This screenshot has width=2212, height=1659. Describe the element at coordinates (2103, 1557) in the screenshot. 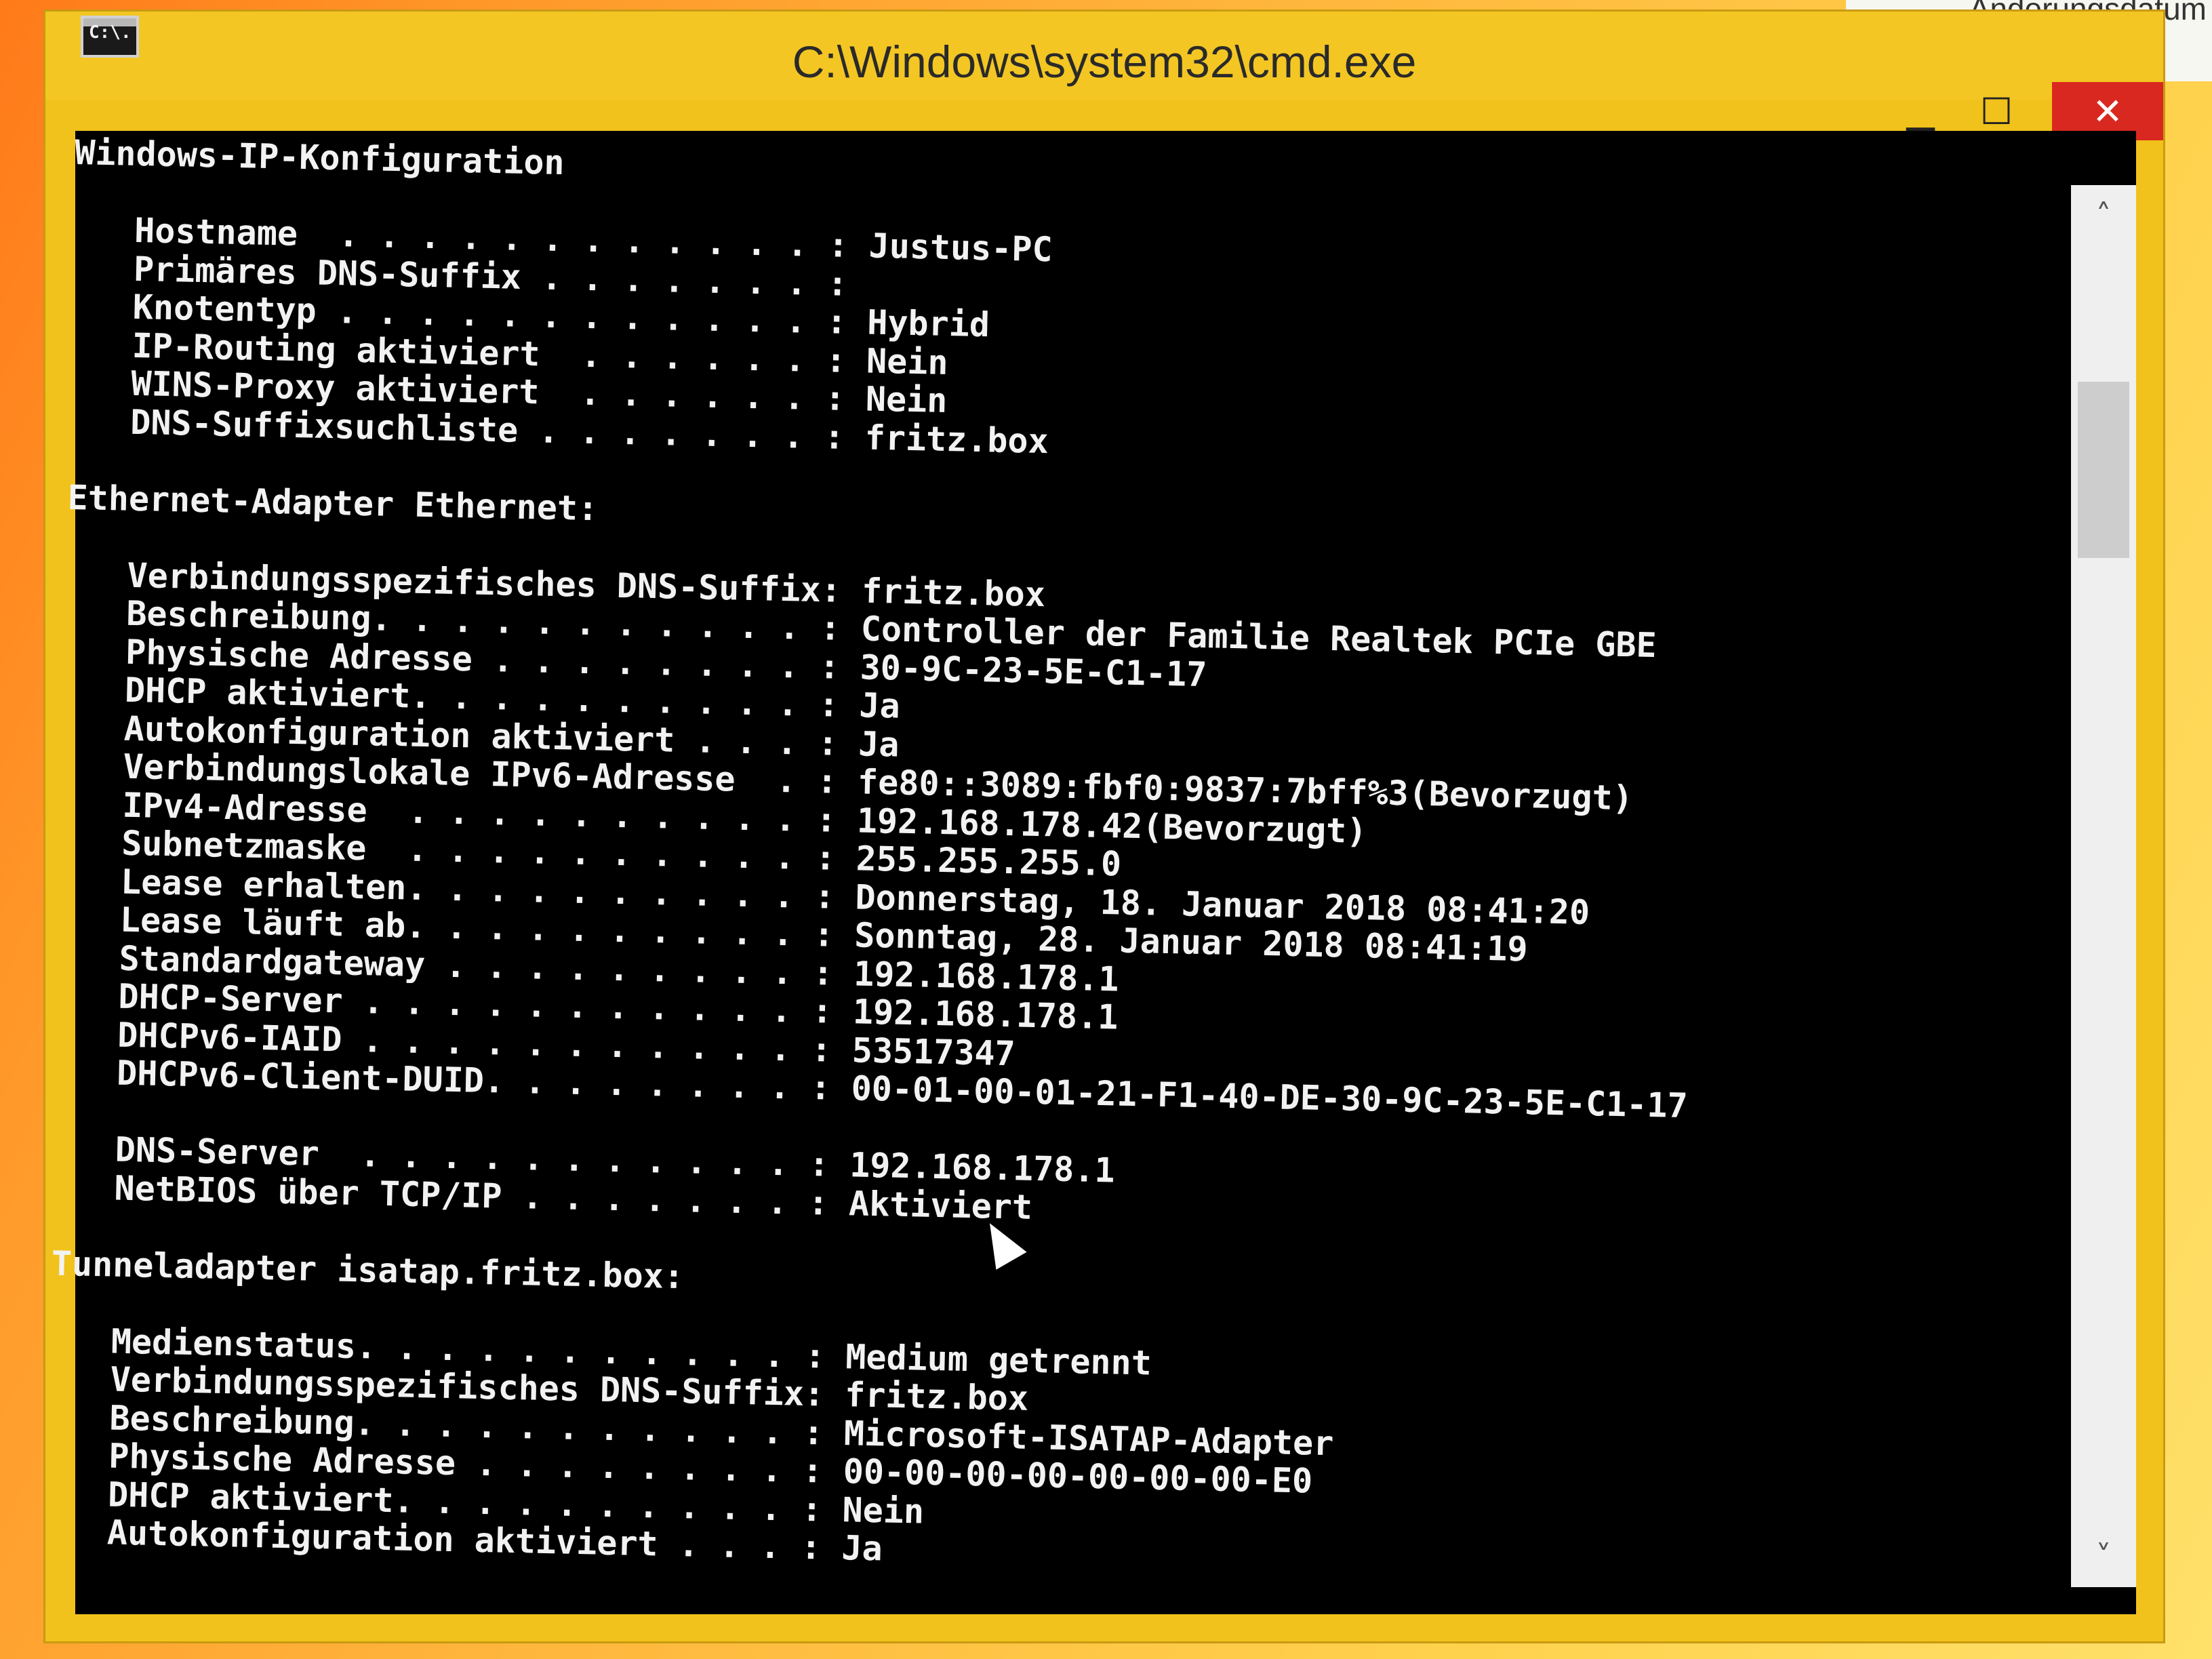

I see `scroll-down-icon: ˅` at that location.